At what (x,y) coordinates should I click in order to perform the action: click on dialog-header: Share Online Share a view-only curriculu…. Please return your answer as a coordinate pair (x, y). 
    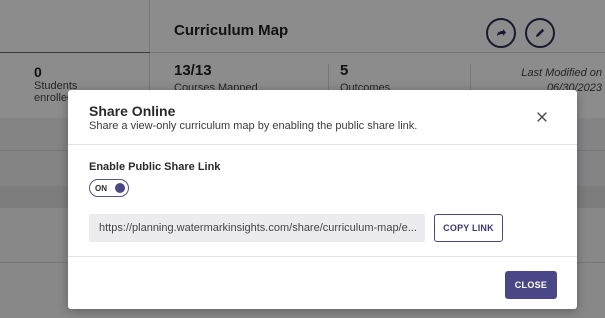
    Looking at the image, I should click on (322, 117).